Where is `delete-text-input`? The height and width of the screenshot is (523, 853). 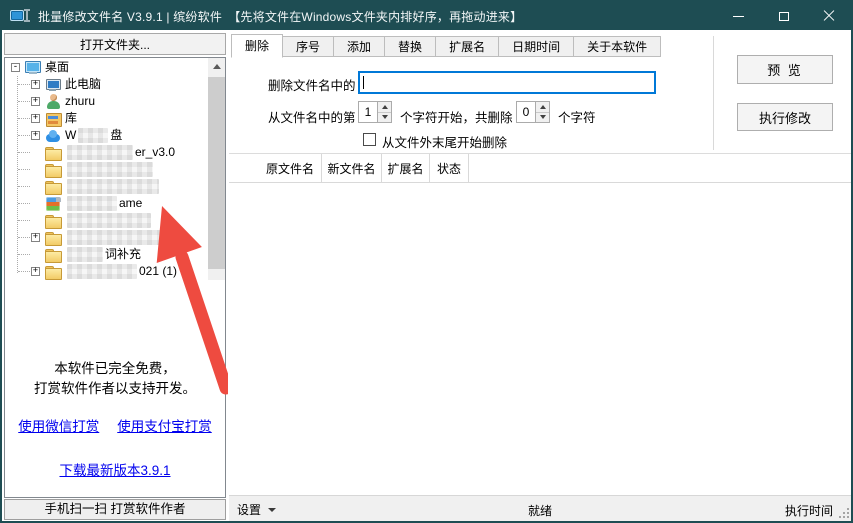 delete-text-input is located at coordinates (507, 82).